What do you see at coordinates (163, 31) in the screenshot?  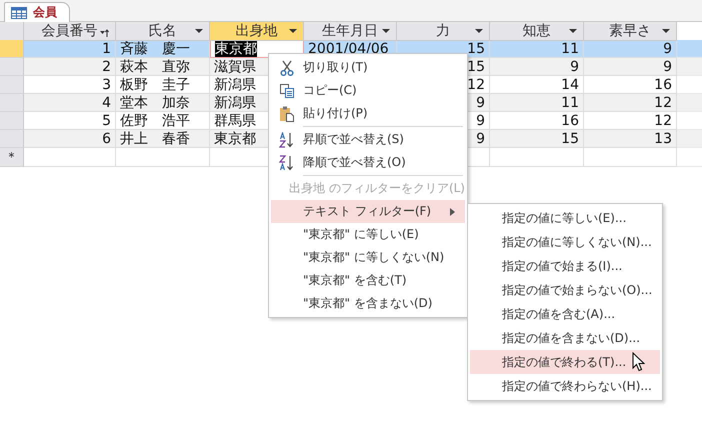 I see `column-header: 氏名` at bounding box center [163, 31].